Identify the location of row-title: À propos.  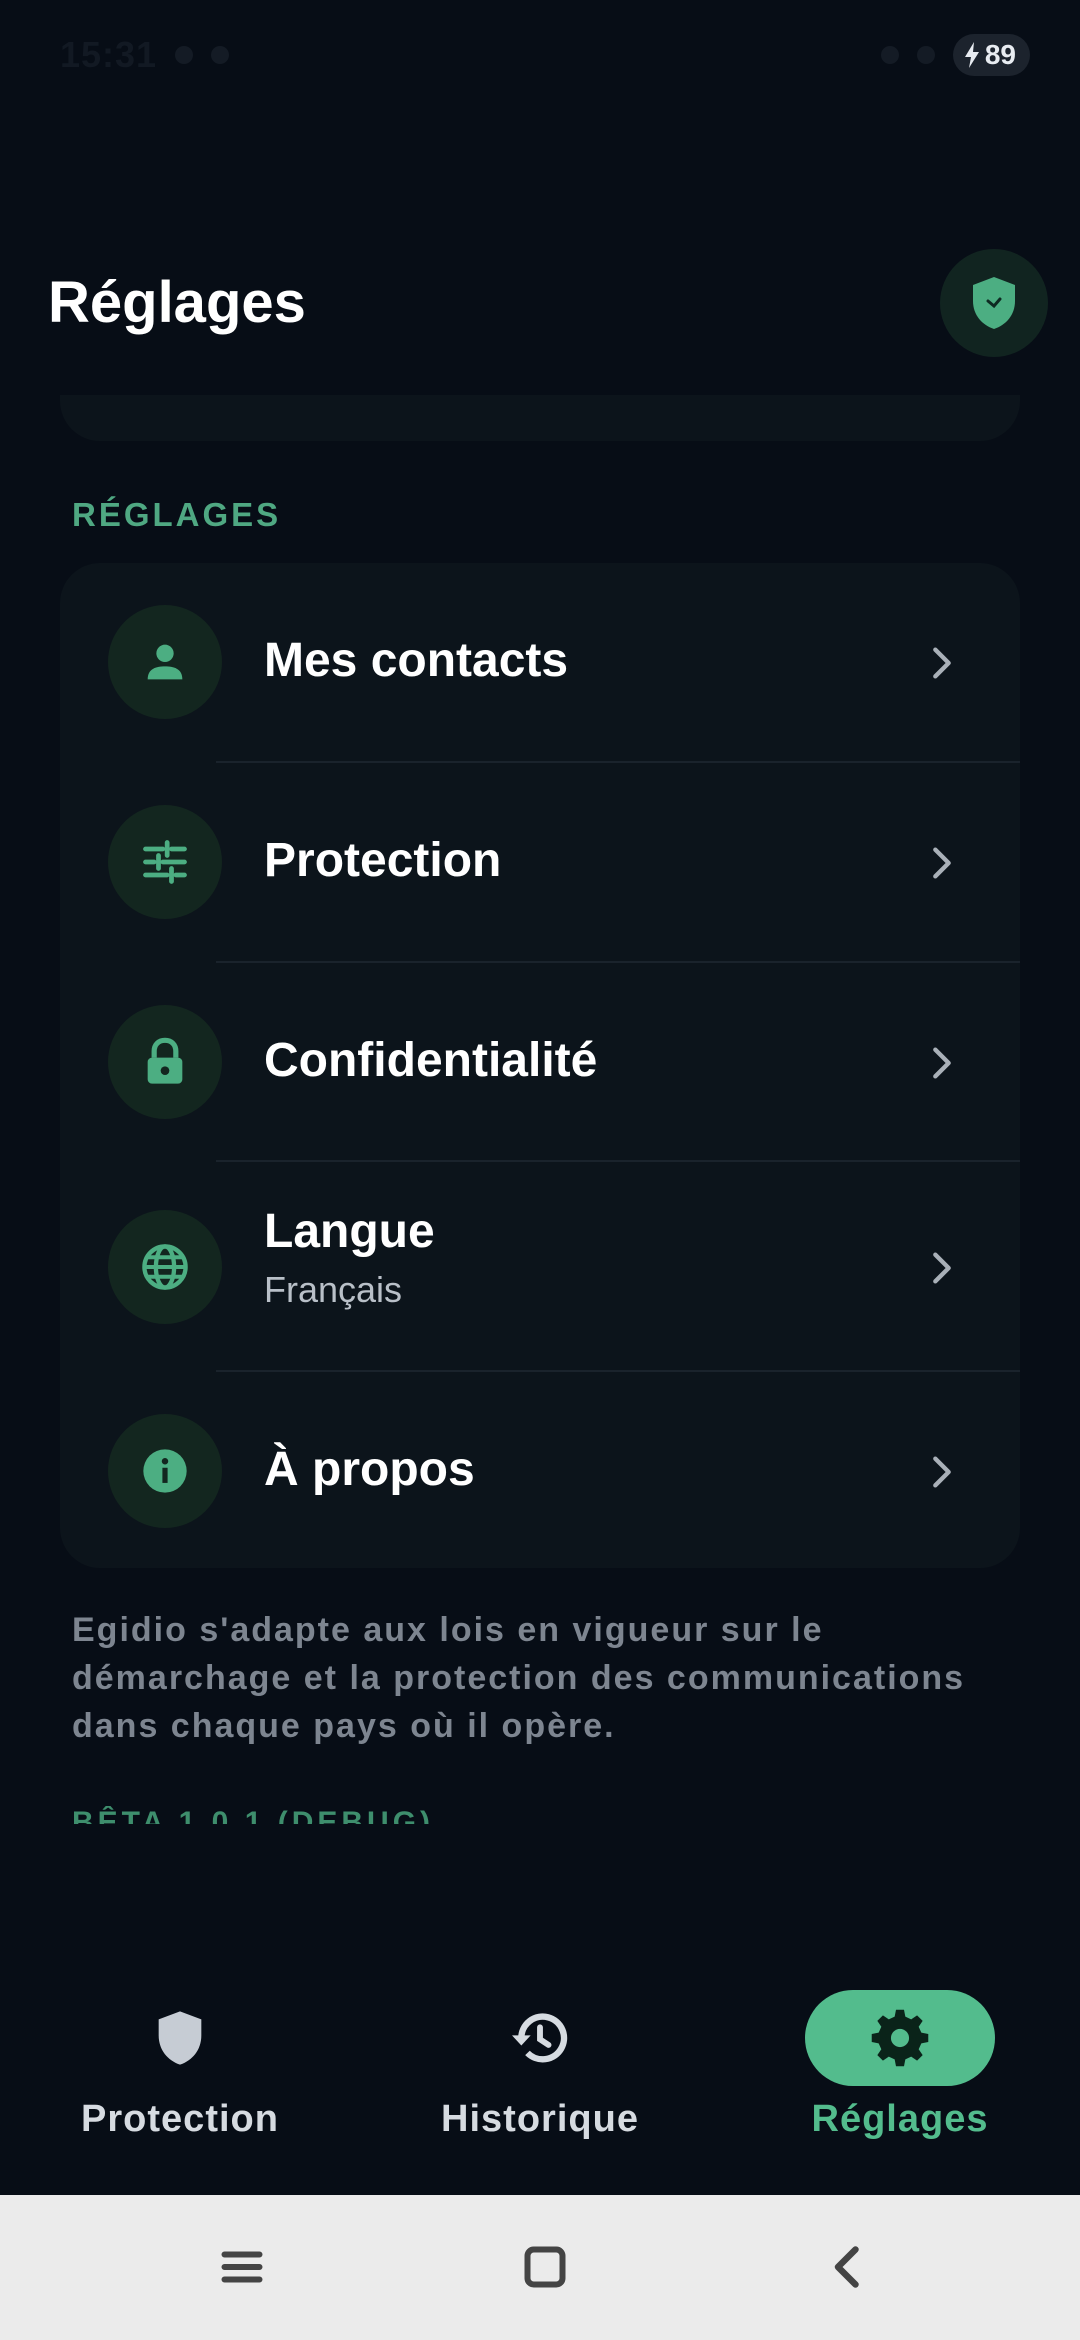
(369, 1469).